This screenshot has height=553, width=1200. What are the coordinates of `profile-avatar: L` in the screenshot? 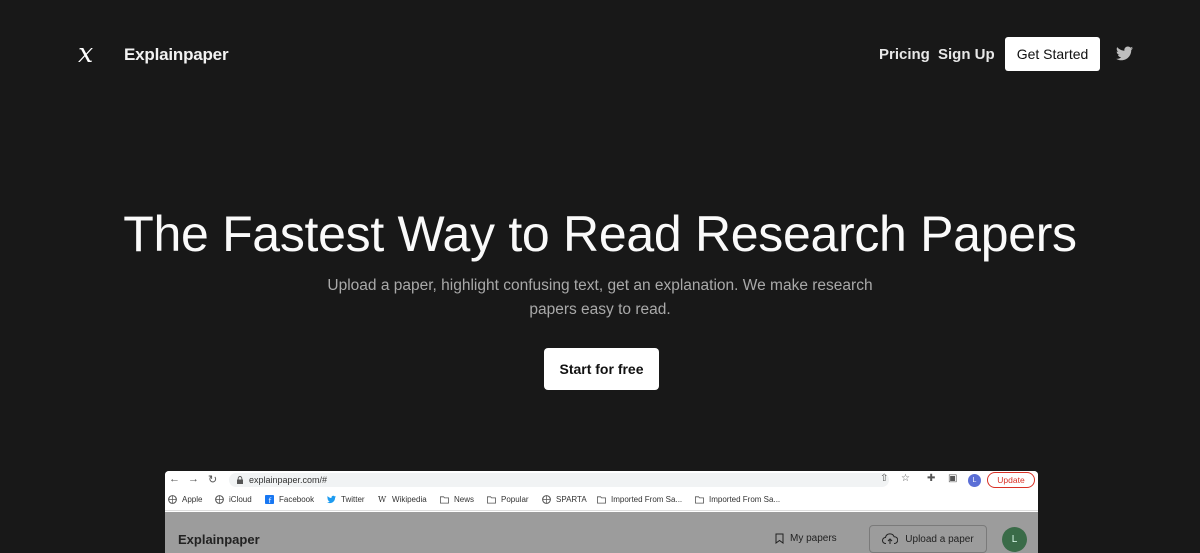 It's located at (974, 480).